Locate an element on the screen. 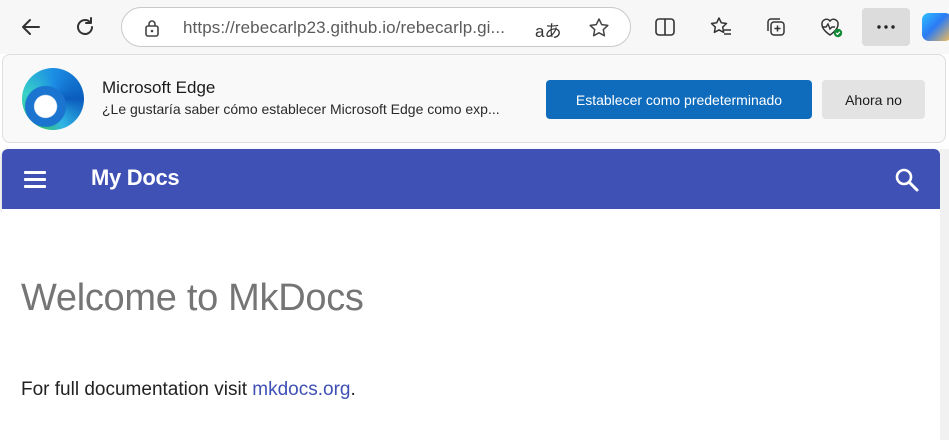 Image resolution: width=949 pixels, height=440 pixels. edge-logo-icon is located at coordinates (53, 99).